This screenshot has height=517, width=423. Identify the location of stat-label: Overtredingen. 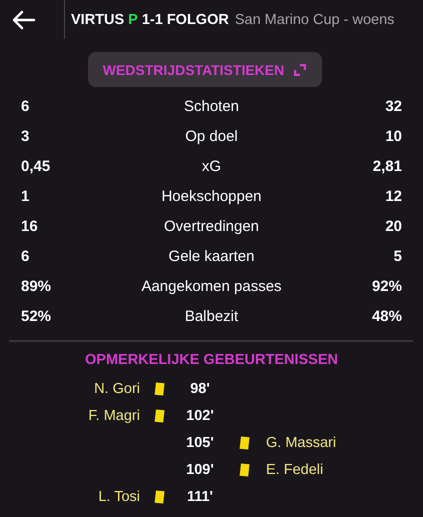
(212, 226).